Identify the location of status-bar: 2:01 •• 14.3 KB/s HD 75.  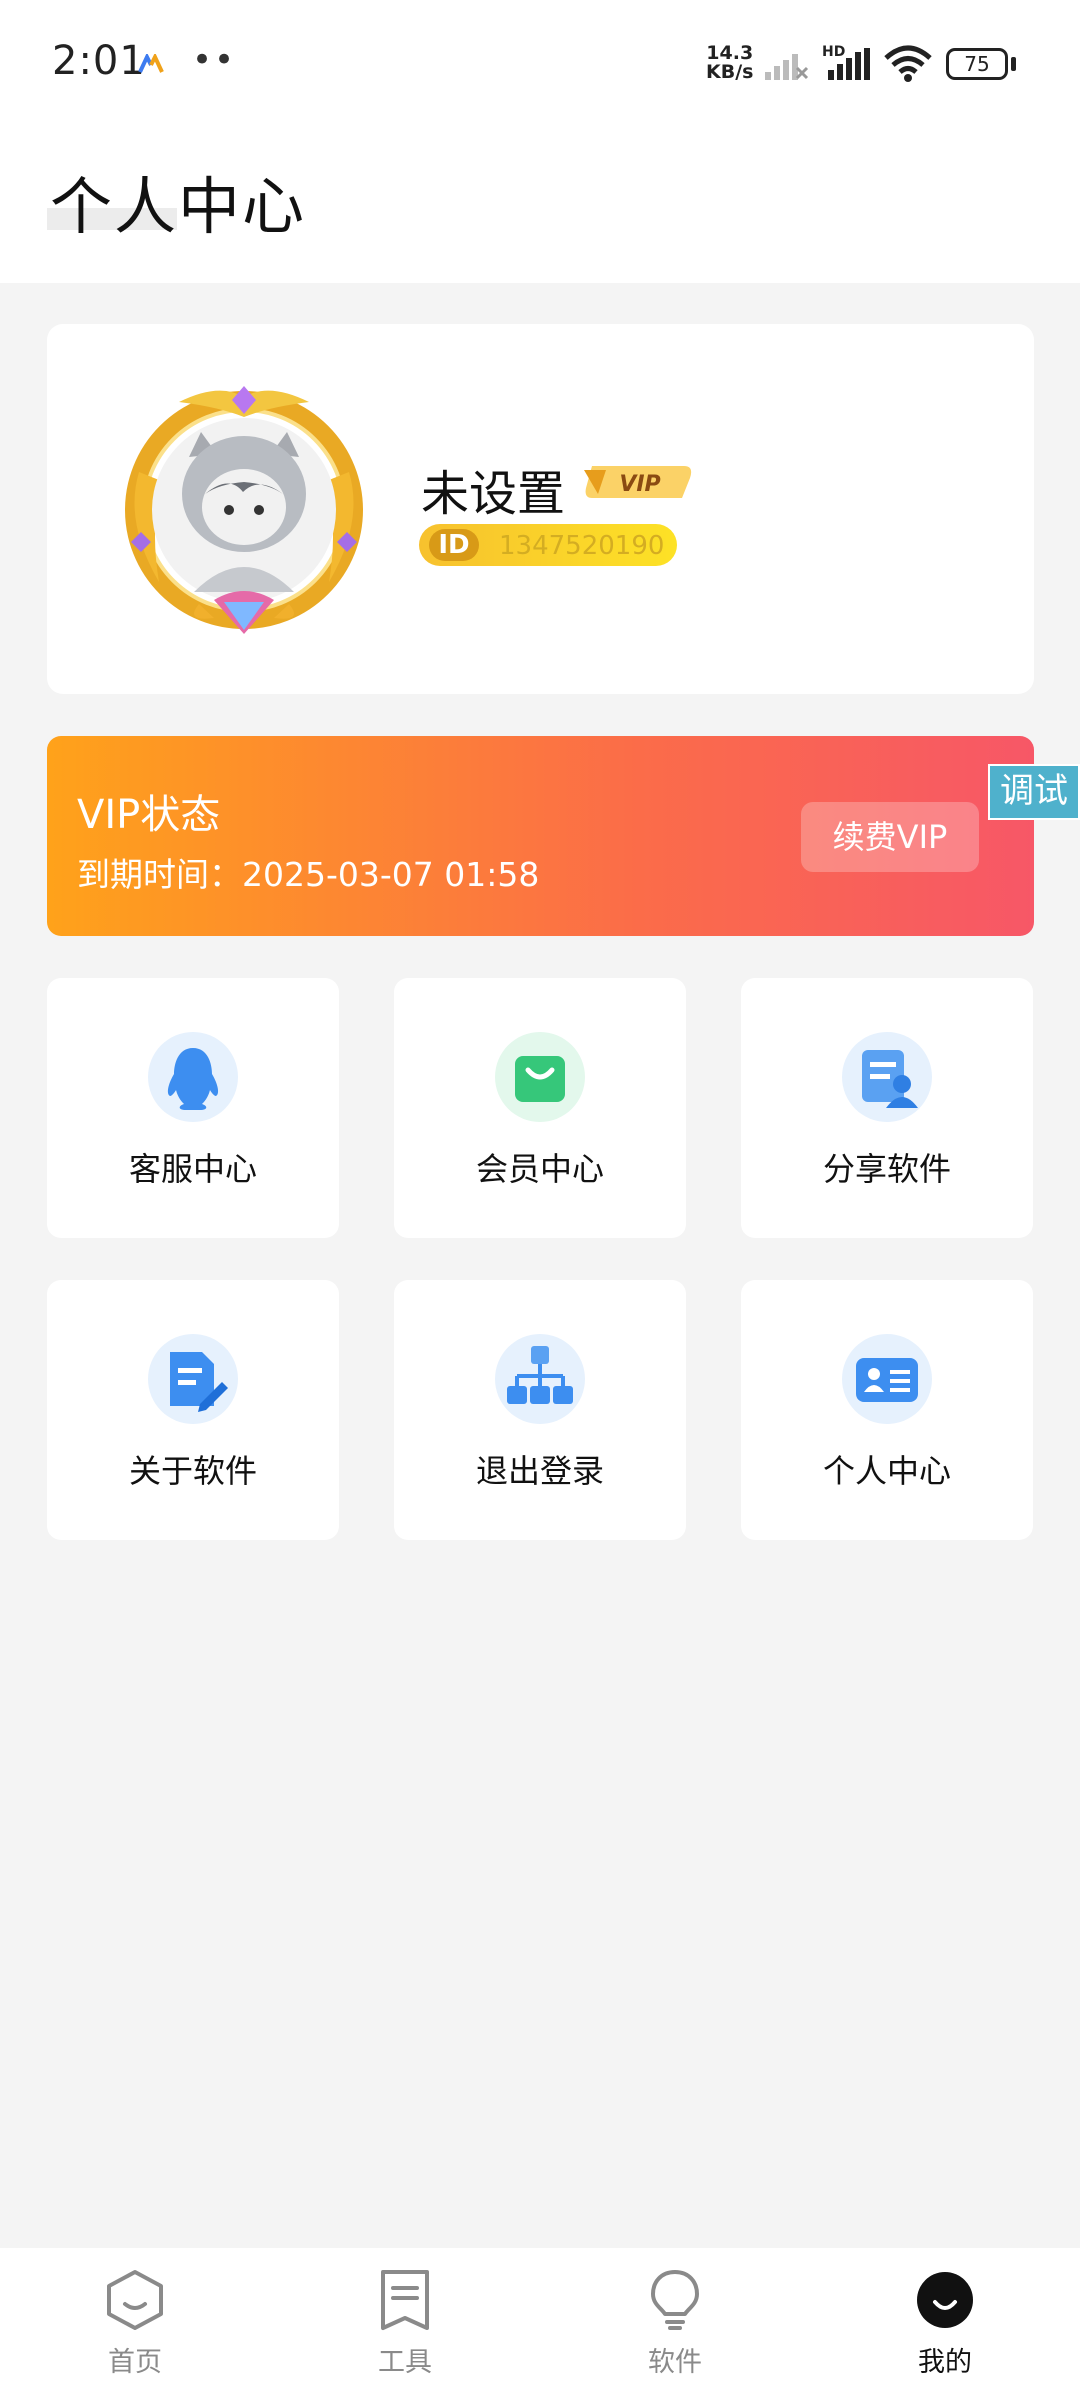
(540, 60).